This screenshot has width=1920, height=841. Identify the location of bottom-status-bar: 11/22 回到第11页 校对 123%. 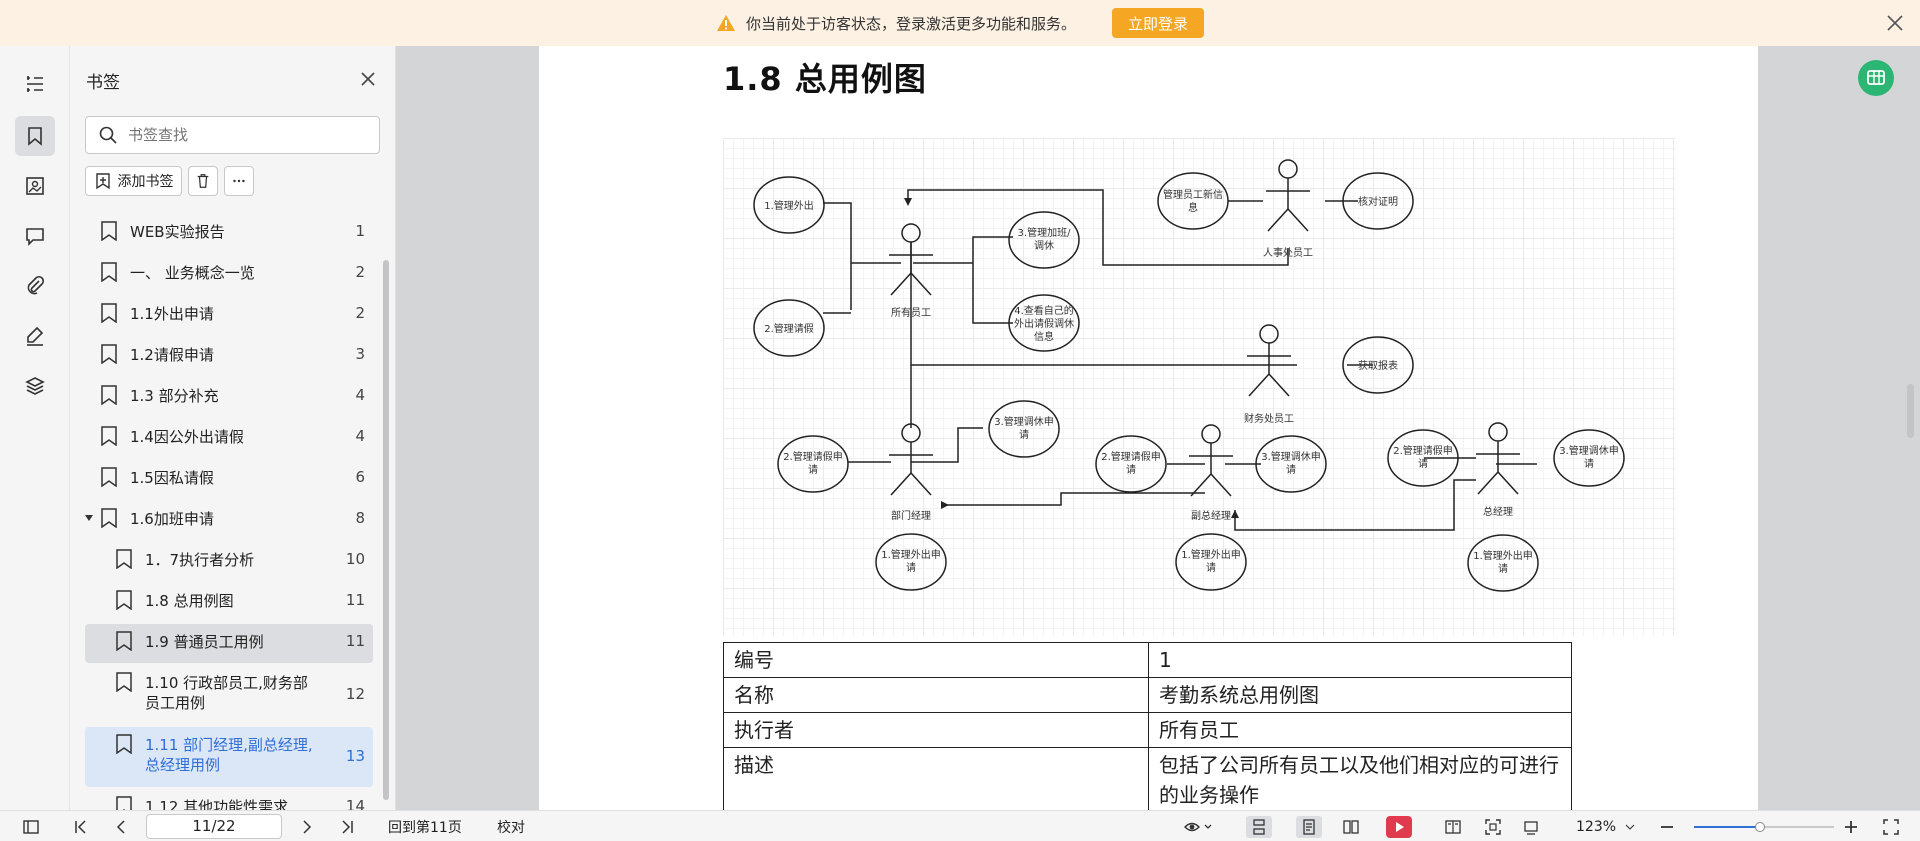
(960, 825).